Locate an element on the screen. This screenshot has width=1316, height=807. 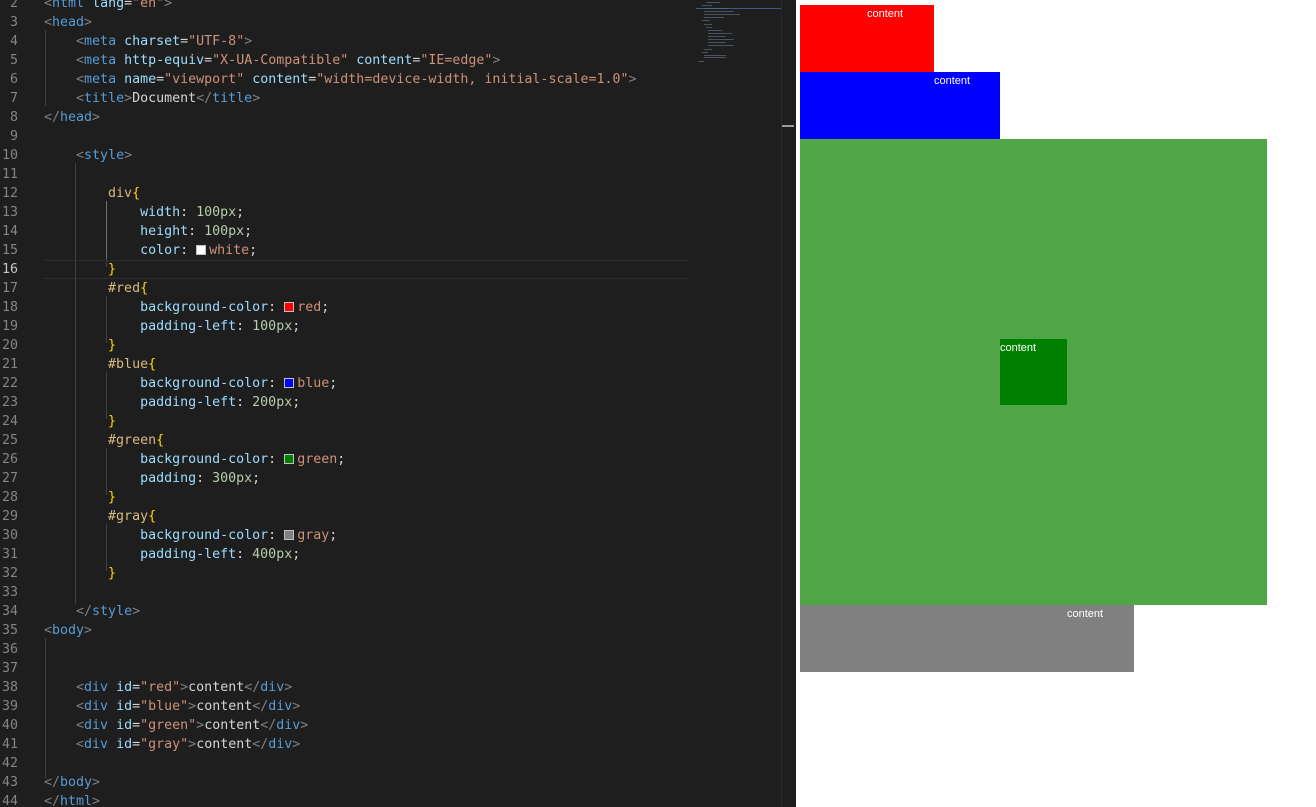
line-number: 42 is located at coordinates (9, 763).